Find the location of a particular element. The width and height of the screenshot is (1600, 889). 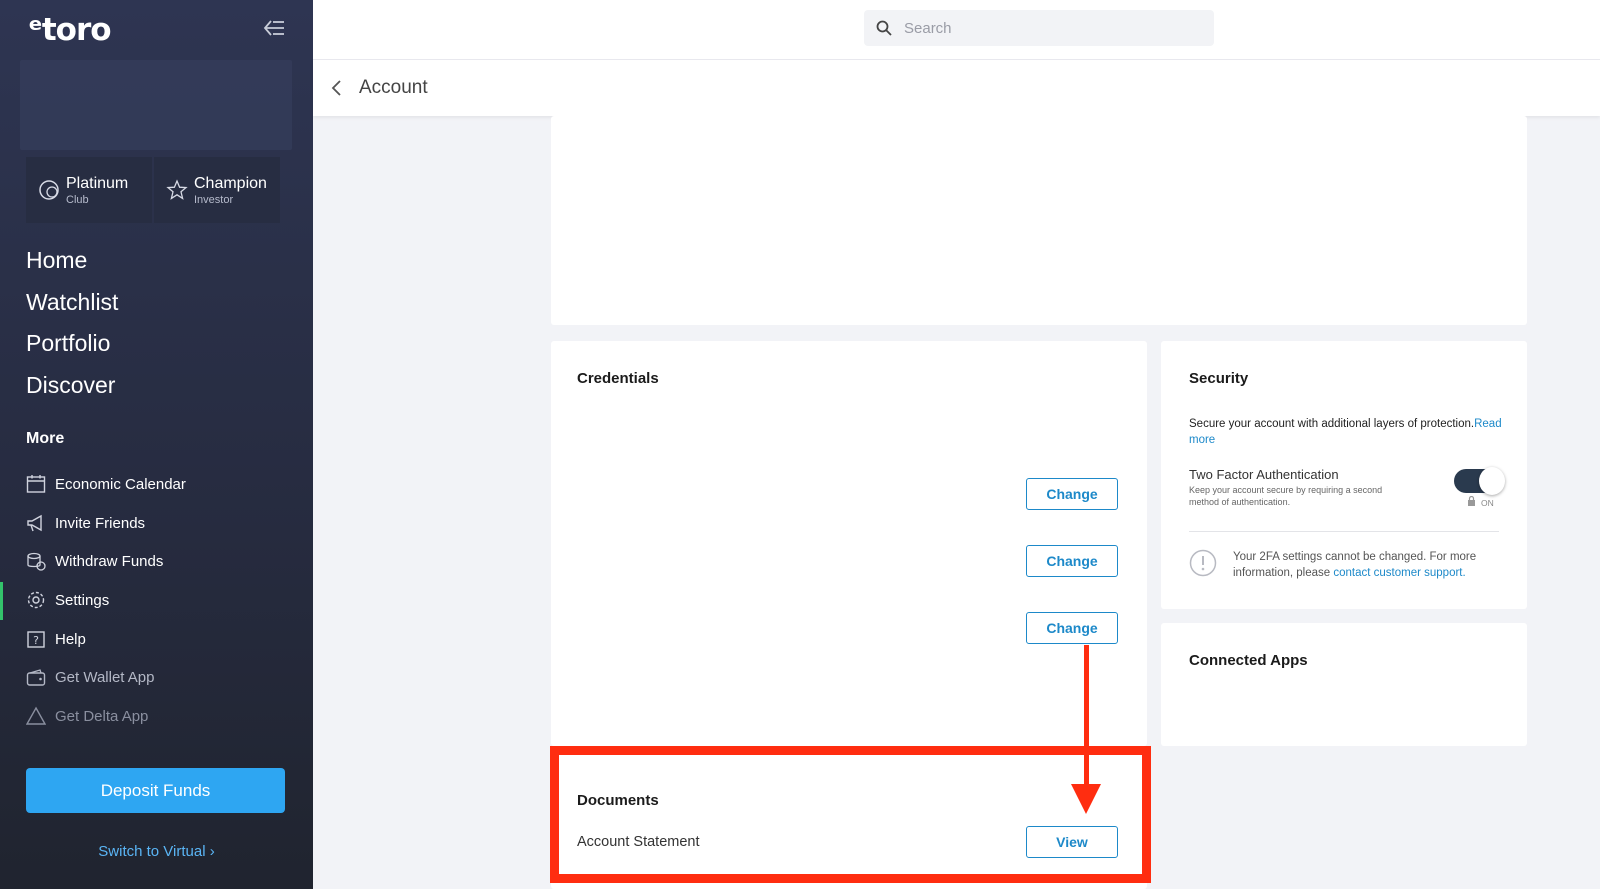

nav-discover: Discover is located at coordinates (72, 386).